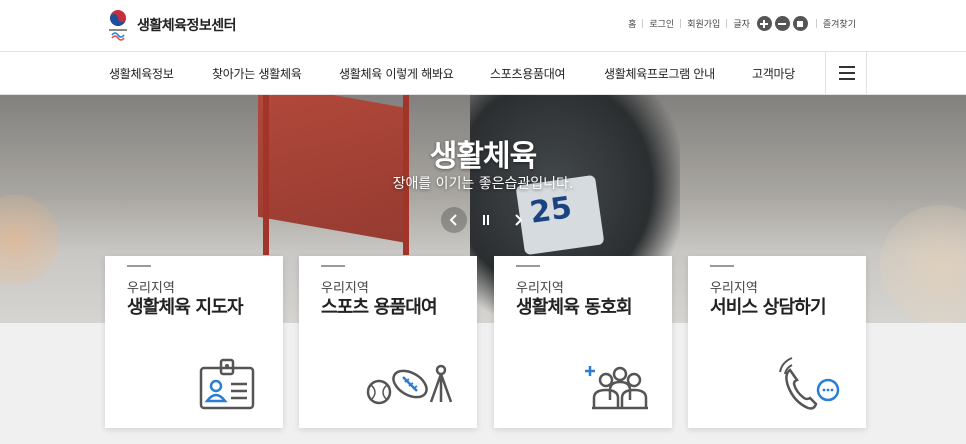 The width and height of the screenshot is (966, 444). Describe the element at coordinates (800, 23) in the screenshot. I see `font-reset-button` at that location.